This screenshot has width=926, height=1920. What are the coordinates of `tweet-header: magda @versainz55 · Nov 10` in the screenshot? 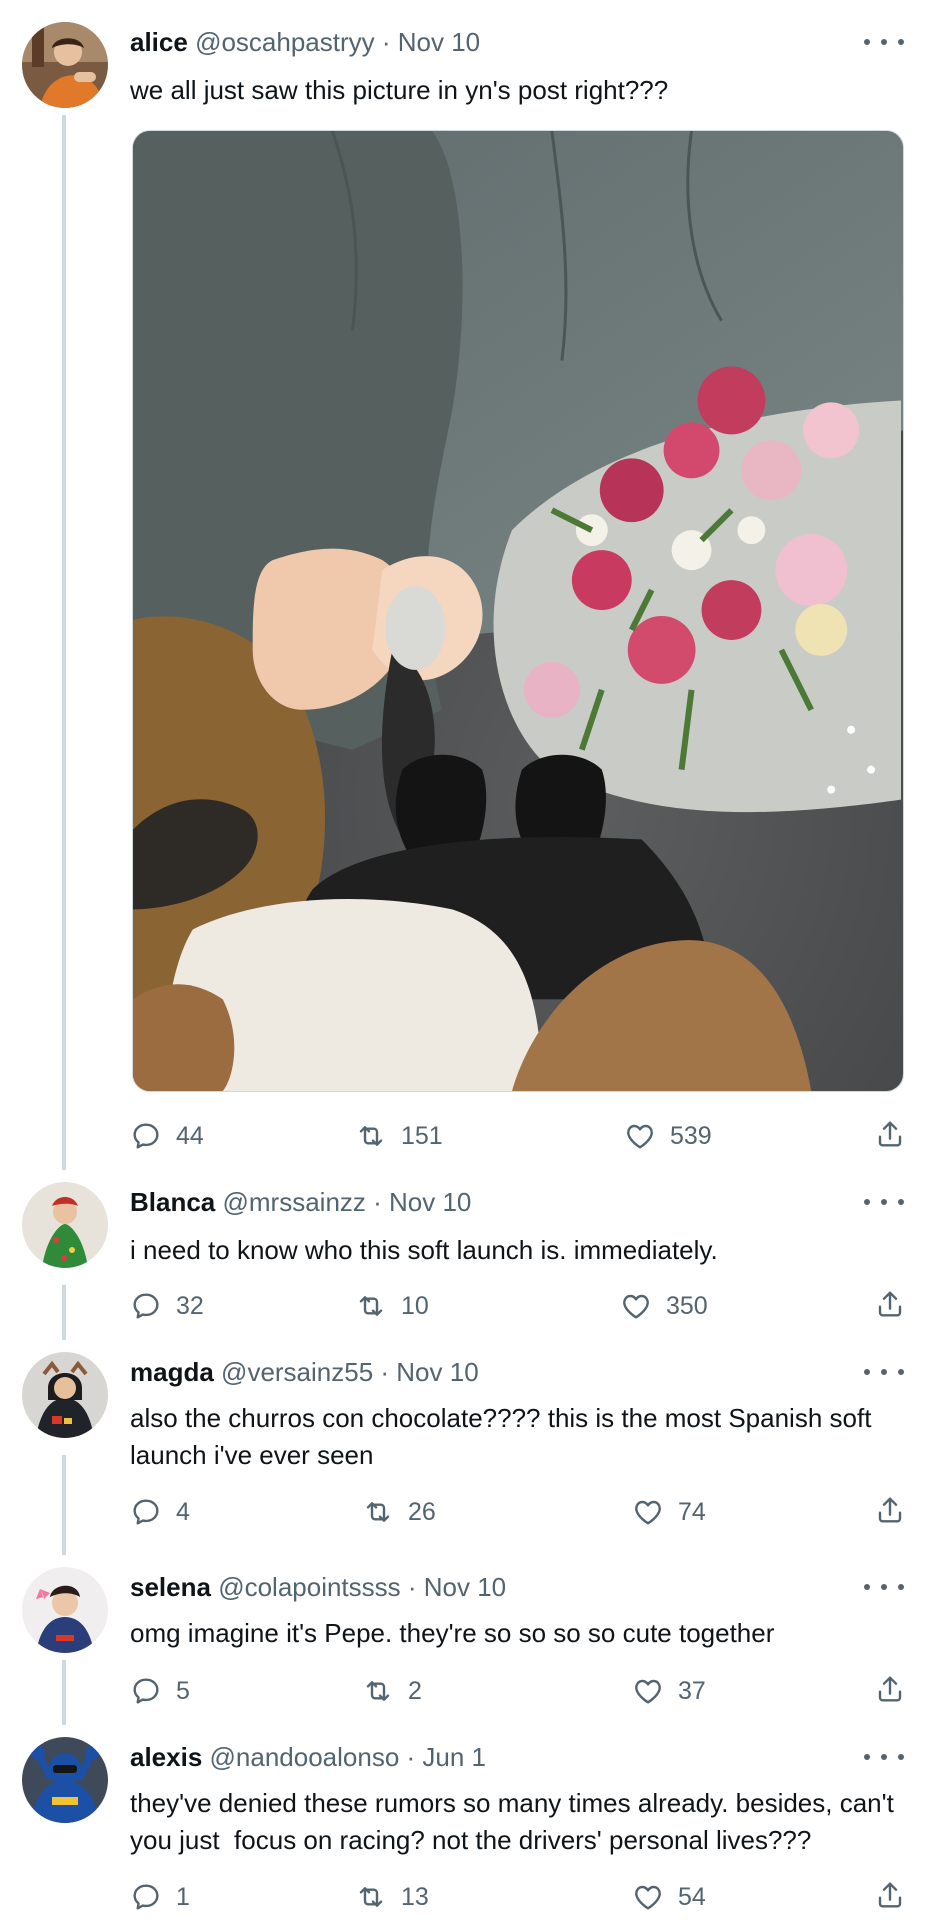 It's located at (304, 1372).